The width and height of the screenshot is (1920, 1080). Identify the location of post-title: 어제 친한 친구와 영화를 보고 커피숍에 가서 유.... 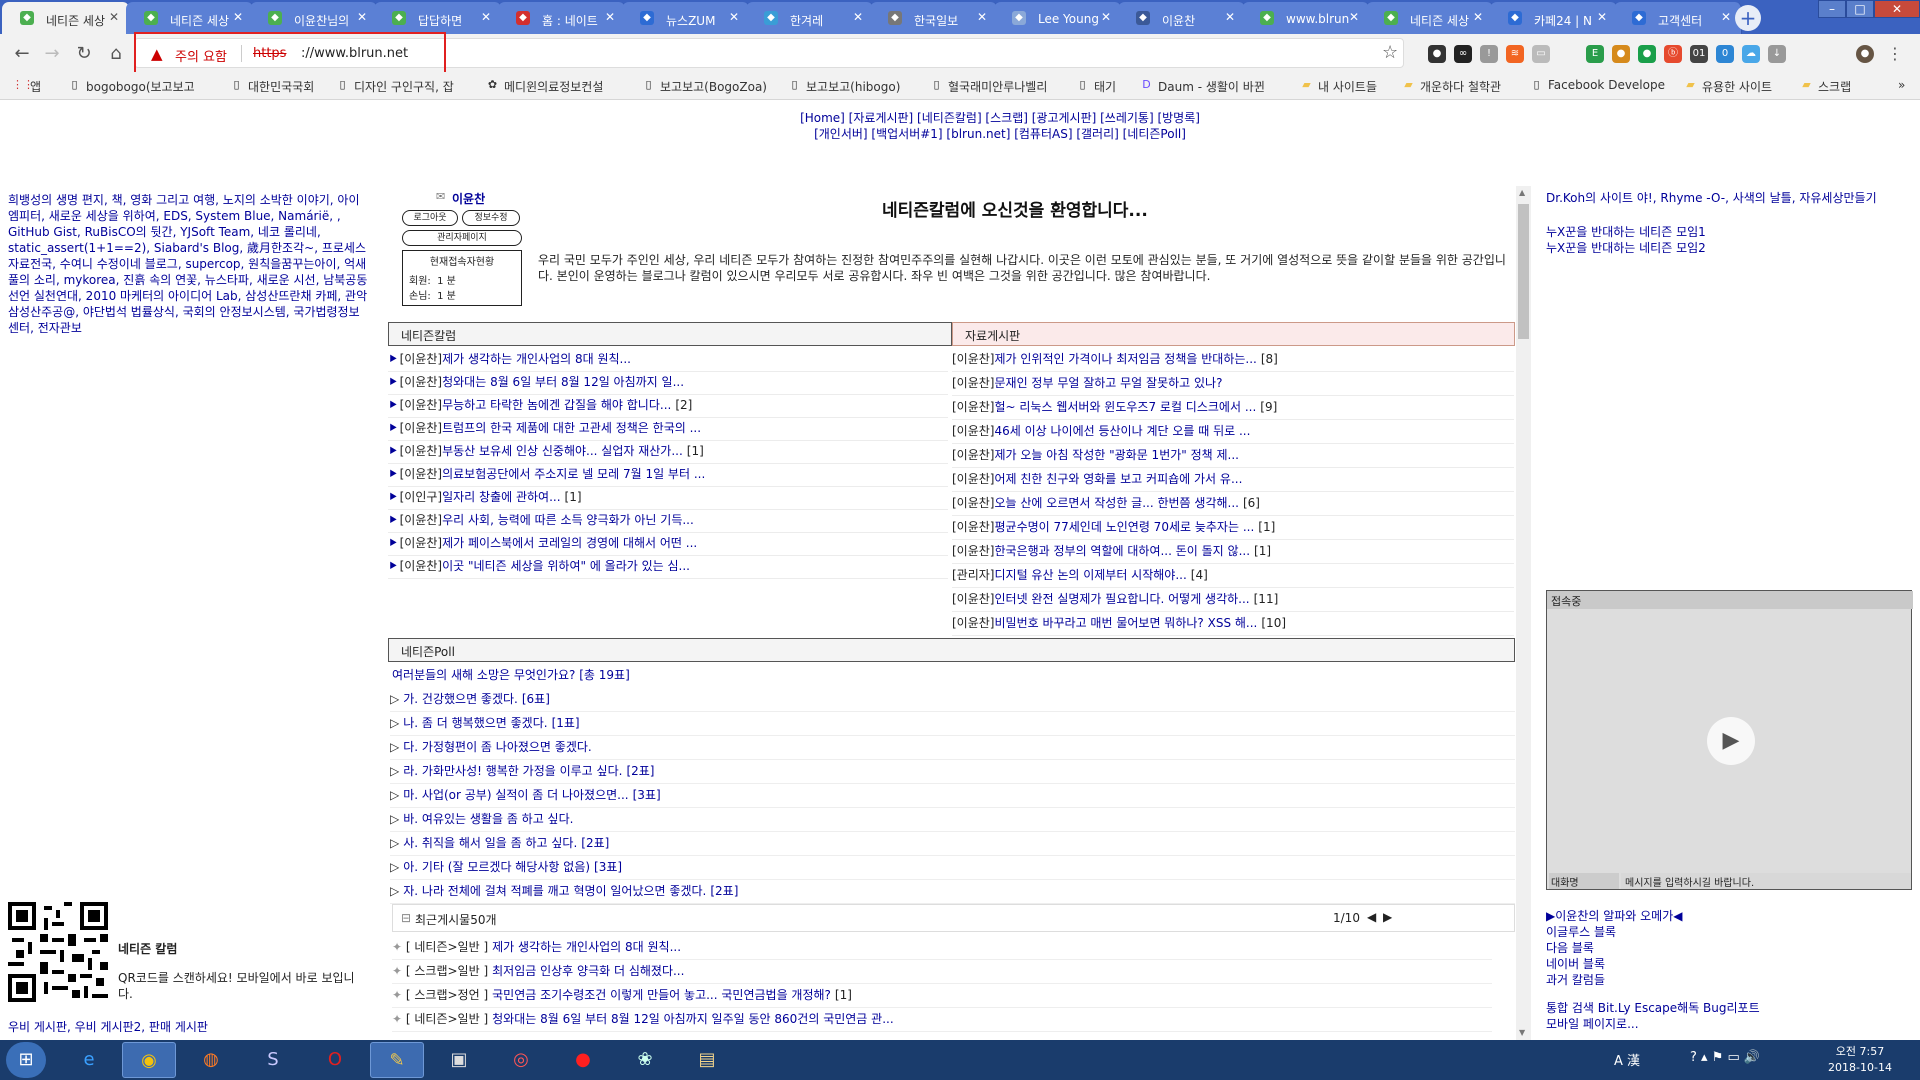
(1118, 479).